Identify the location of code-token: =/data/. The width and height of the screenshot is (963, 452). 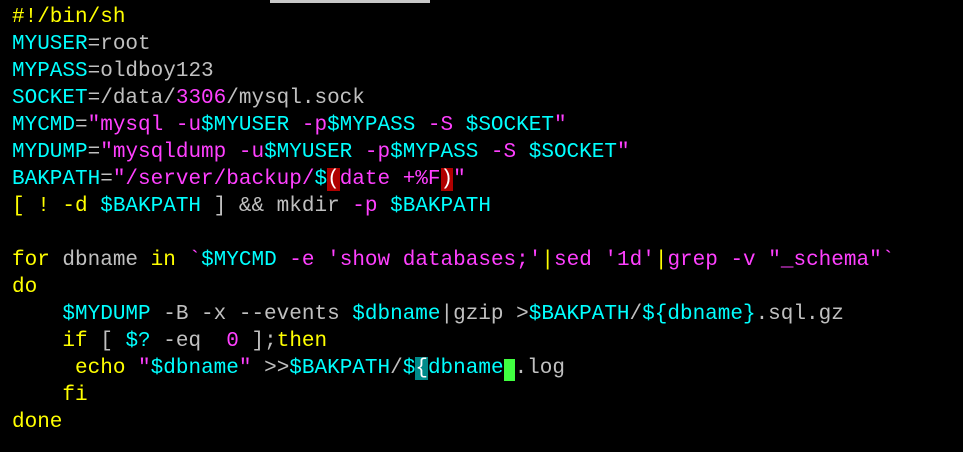
(131, 98).